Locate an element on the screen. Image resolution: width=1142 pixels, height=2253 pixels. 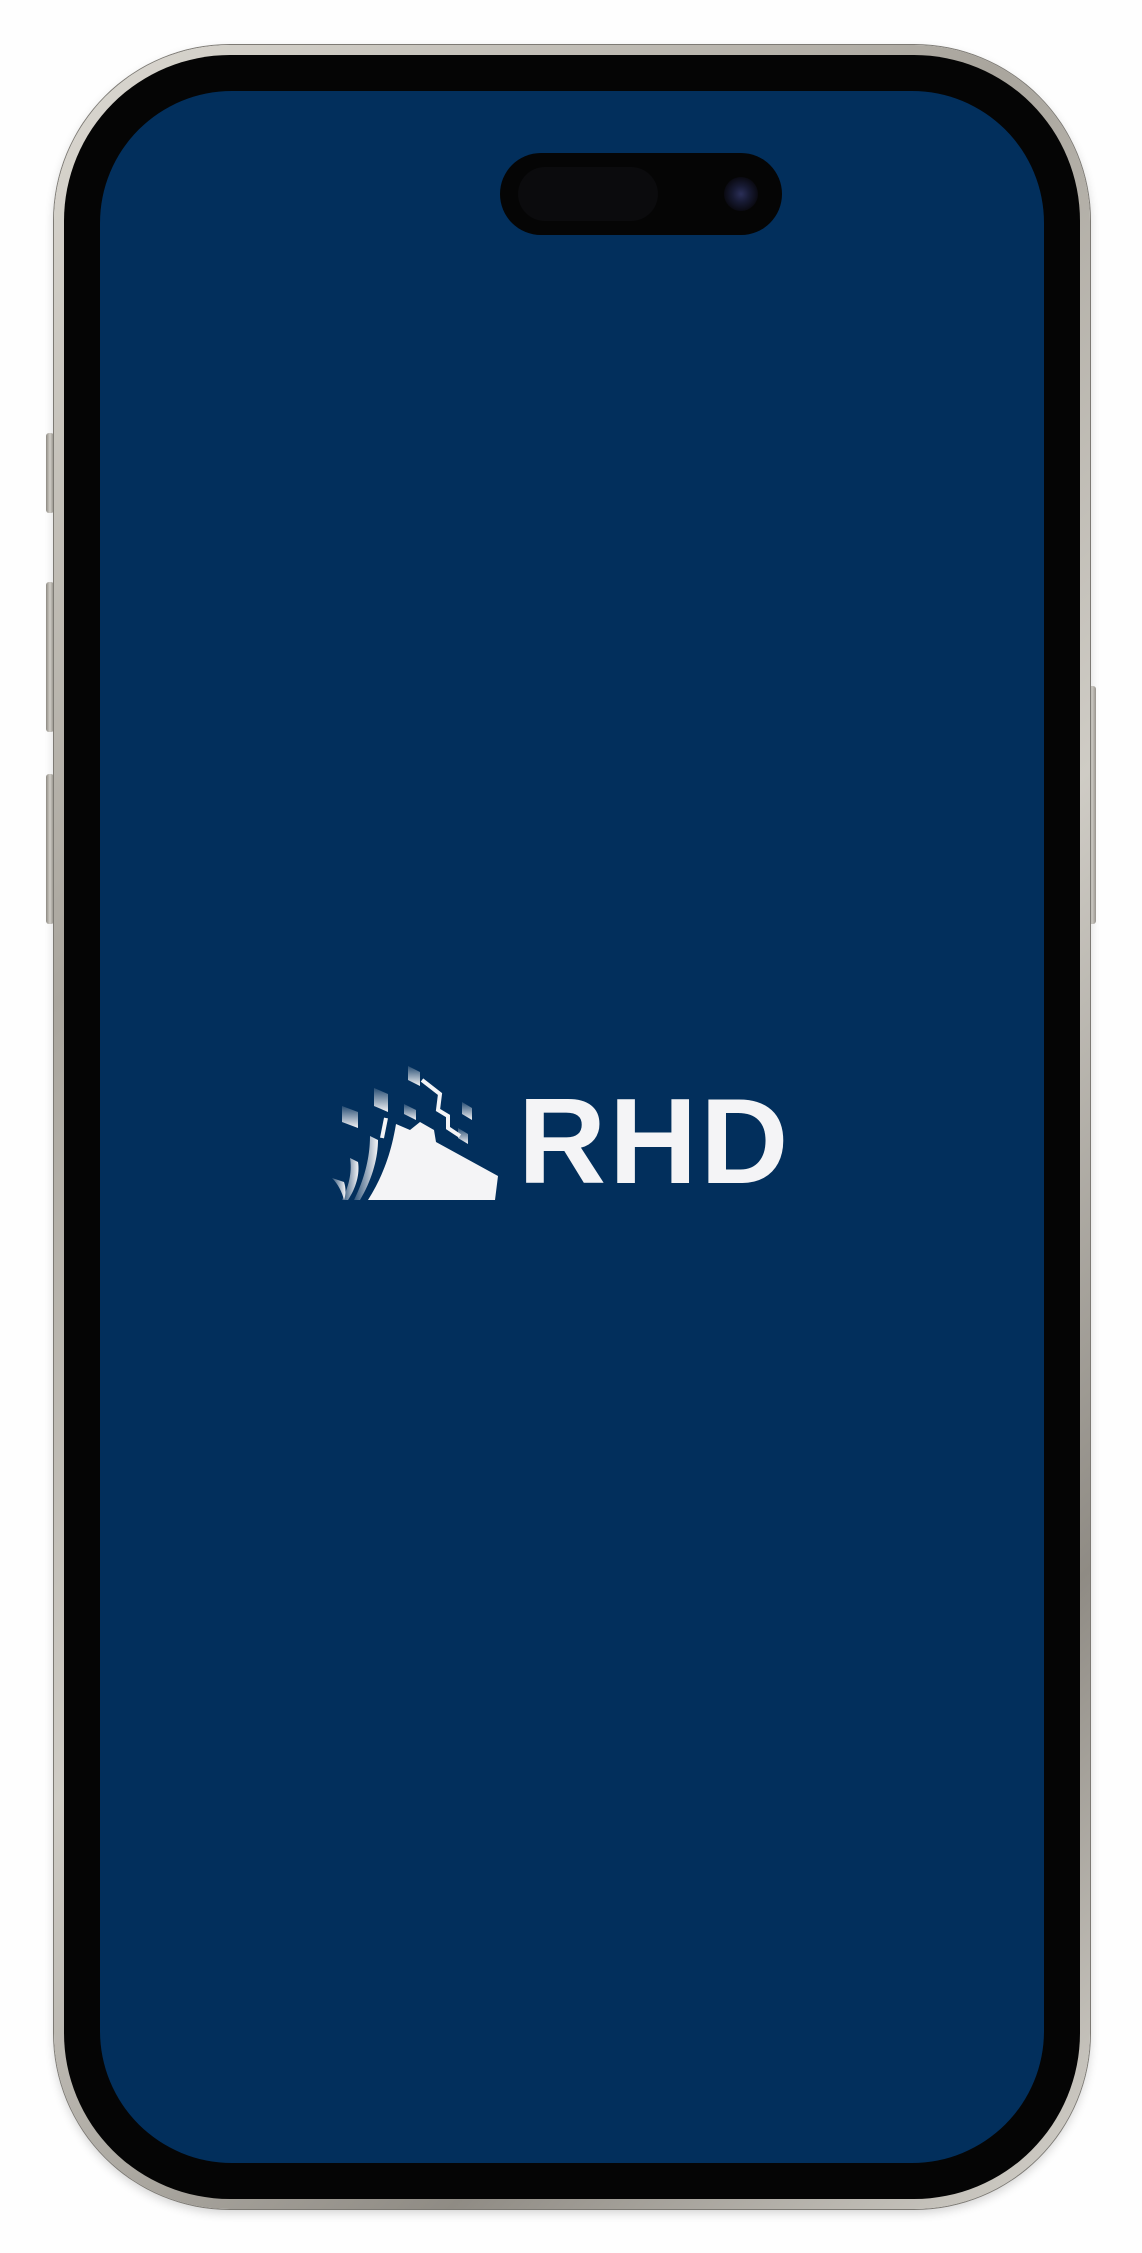
volume-down-button is located at coordinates (50, 849).